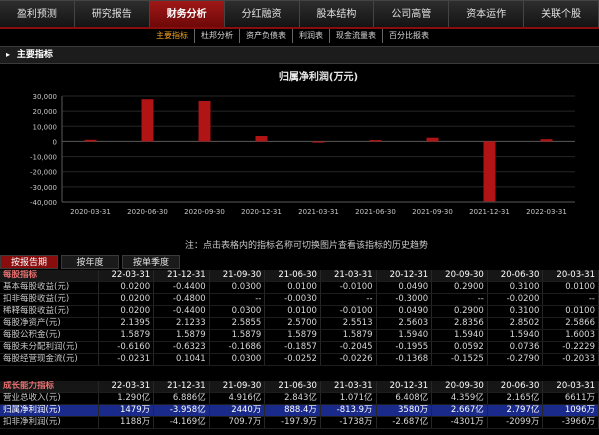 This screenshot has width=599, height=435. Describe the element at coordinates (45, 97) in the screenshot. I see `y-tick-label: 30,000` at that location.